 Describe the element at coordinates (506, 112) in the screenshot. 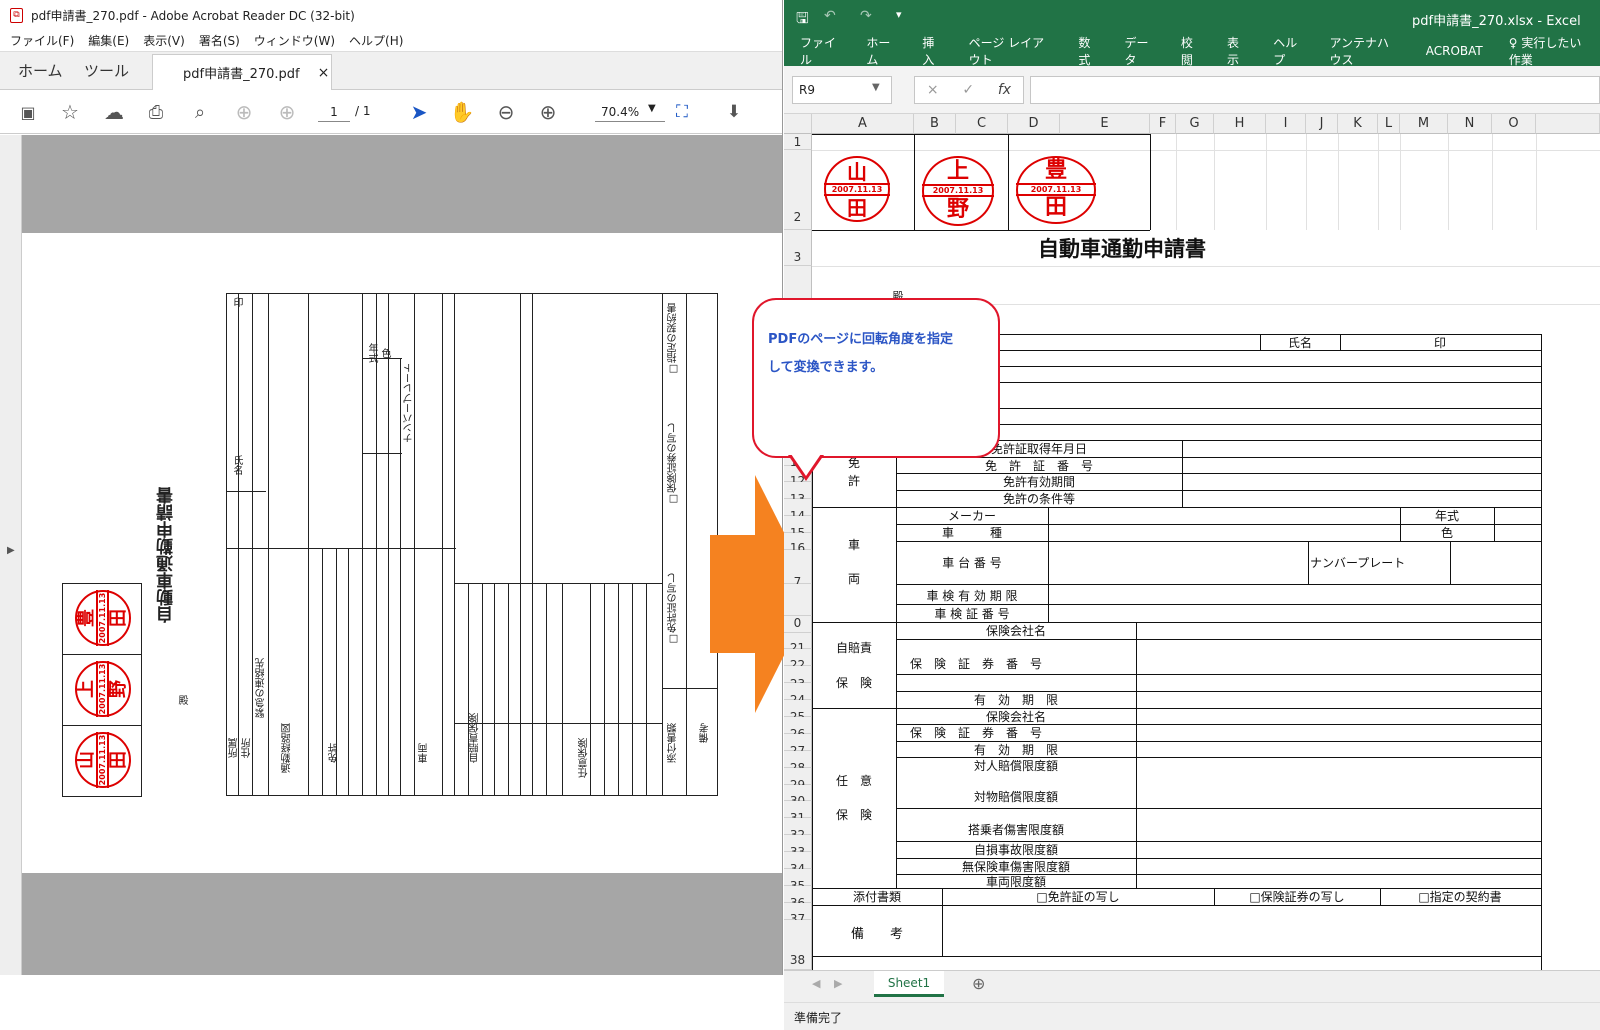

I see `minus-circle-icon: ⊖` at that location.